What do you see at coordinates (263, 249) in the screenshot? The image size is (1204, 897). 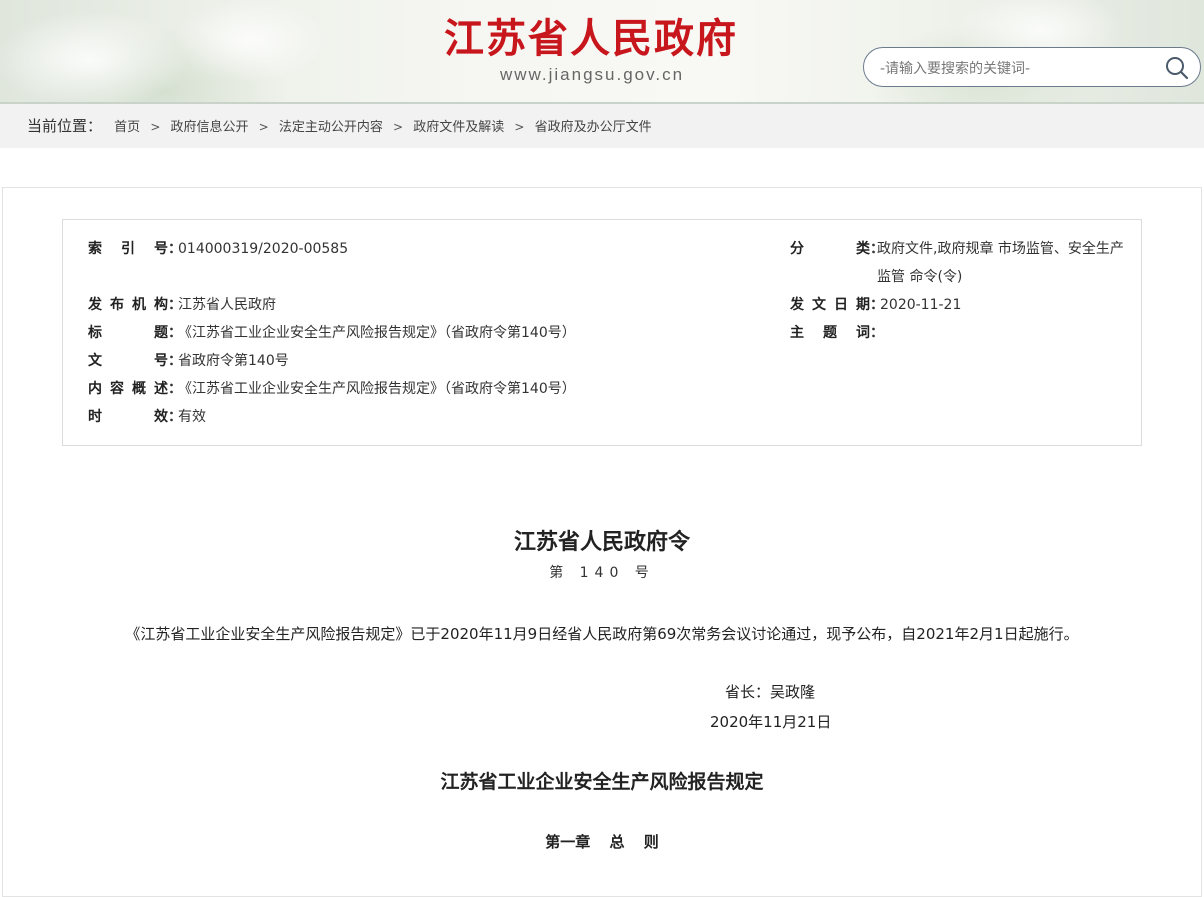 I see `meta-index-value: 014000319/2020-00585` at bounding box center [263, 249].